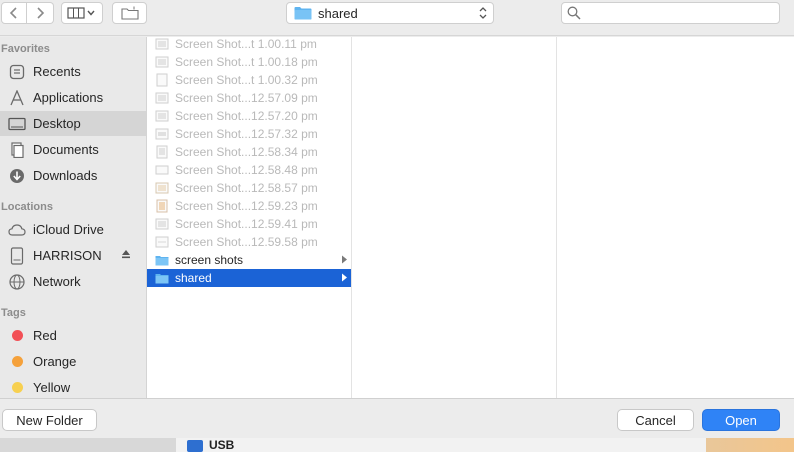 This screenshot has width=794, height=452. Describe the element at coordinates (441, 445) in the screenshot. I see `background-window-panel` at that location.